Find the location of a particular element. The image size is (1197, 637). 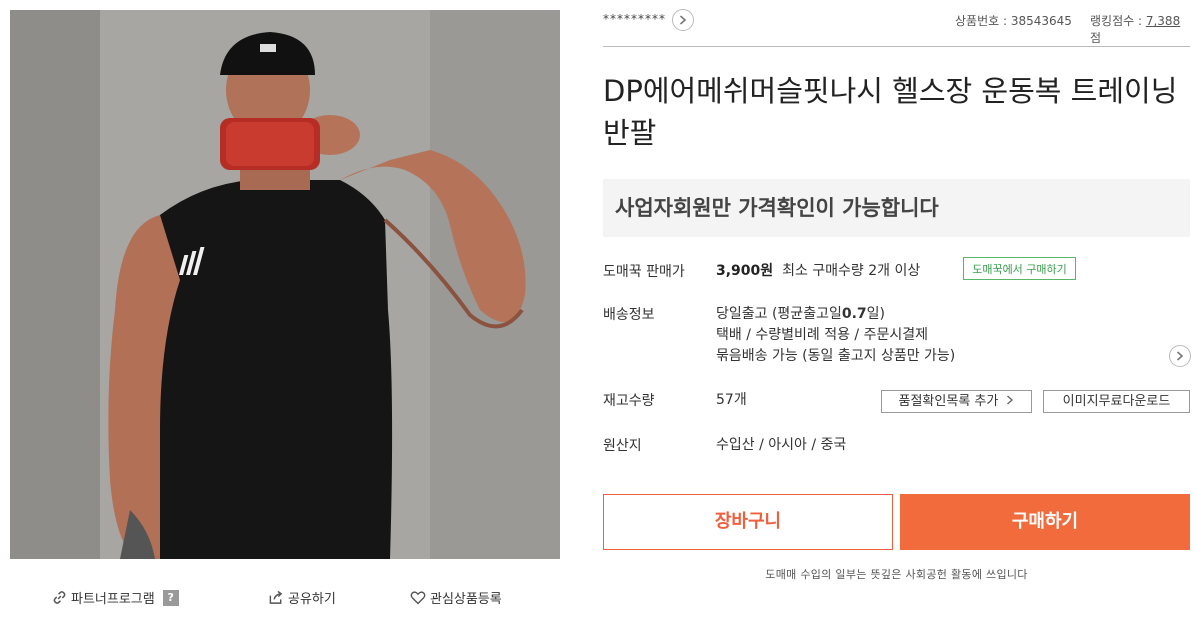

shipping-line-2: 택배 / 수량별비례 적용 / 주문시결제 is located at coordinates (822, 335).